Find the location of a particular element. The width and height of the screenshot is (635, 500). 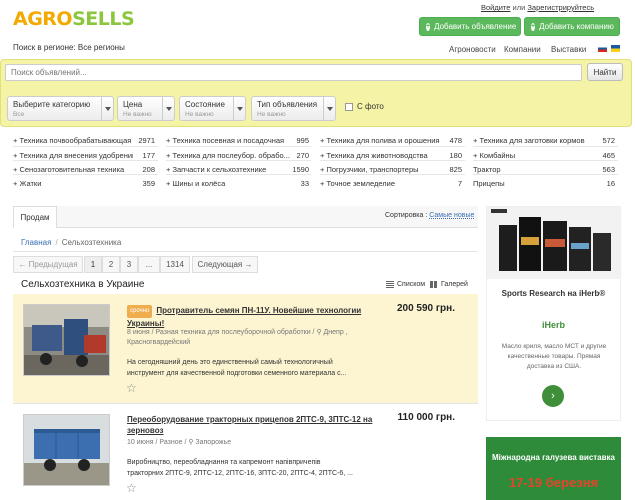

view-gallery-button: Галерей is located at coordinates (449, 284).